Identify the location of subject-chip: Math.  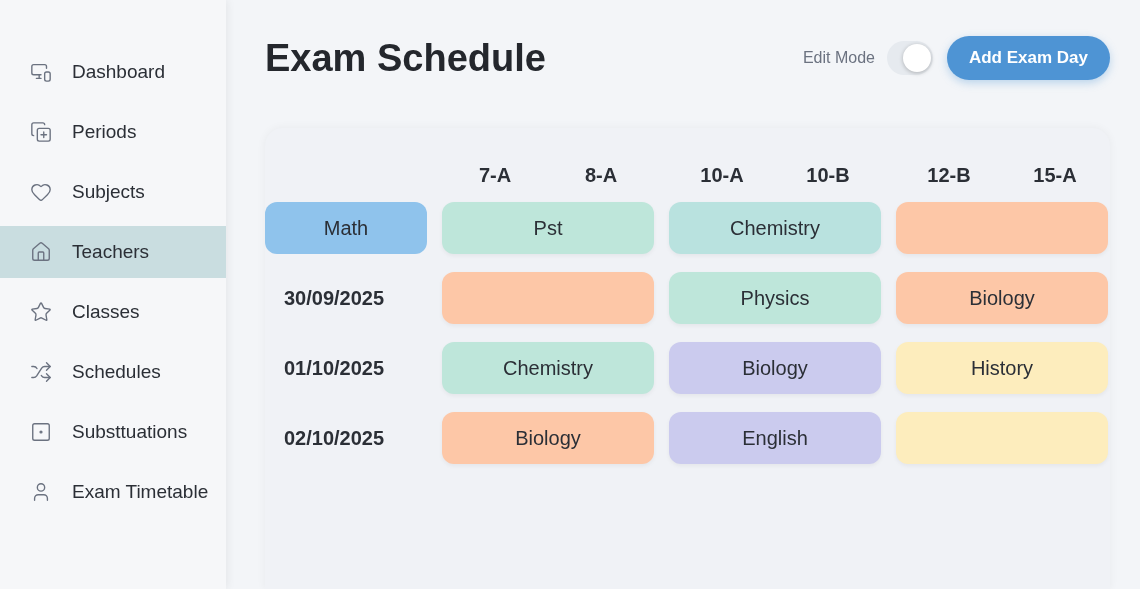
(346, 228).